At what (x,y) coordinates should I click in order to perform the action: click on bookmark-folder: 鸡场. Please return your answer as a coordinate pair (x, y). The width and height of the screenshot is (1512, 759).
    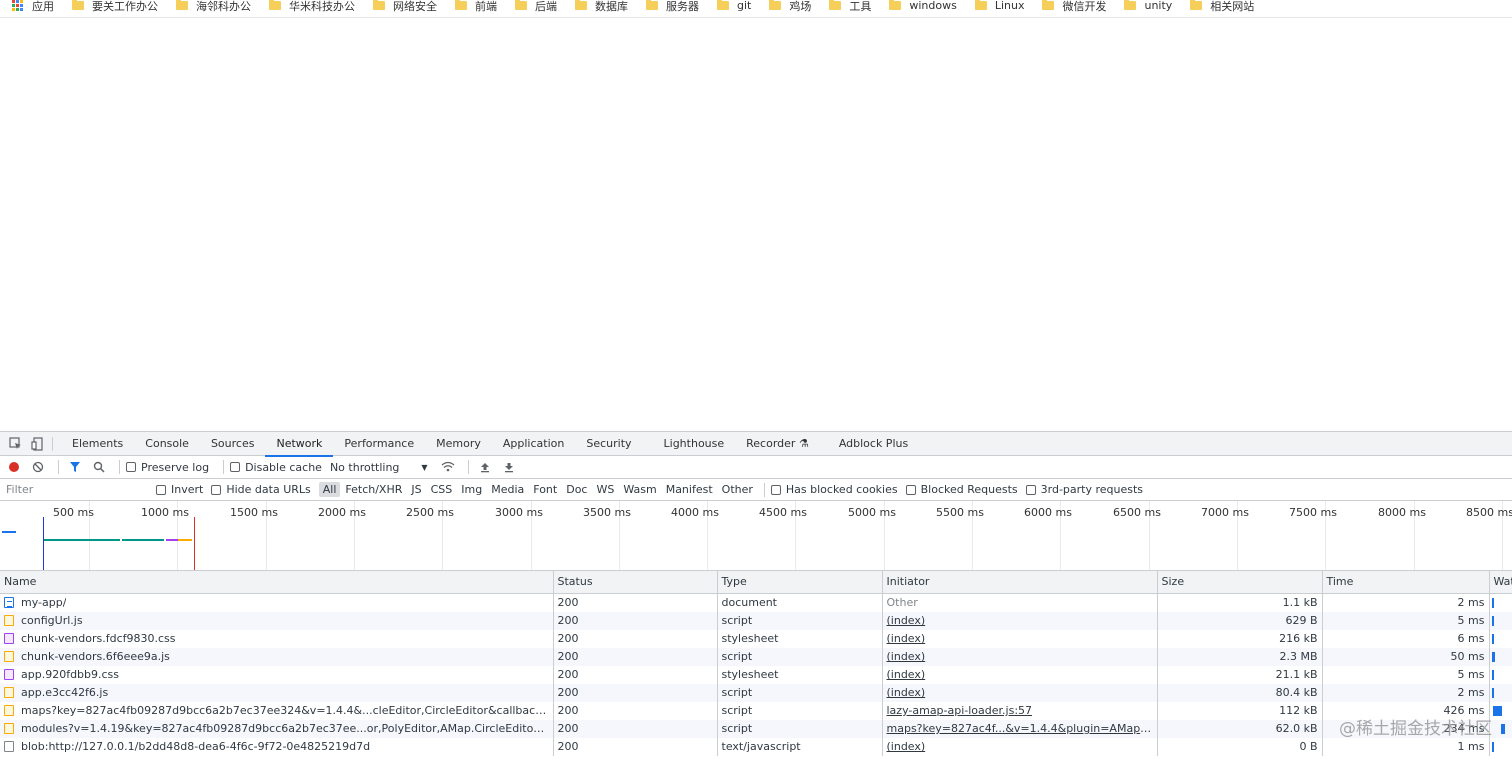
    Looking at the image, I should click on (790, 7).